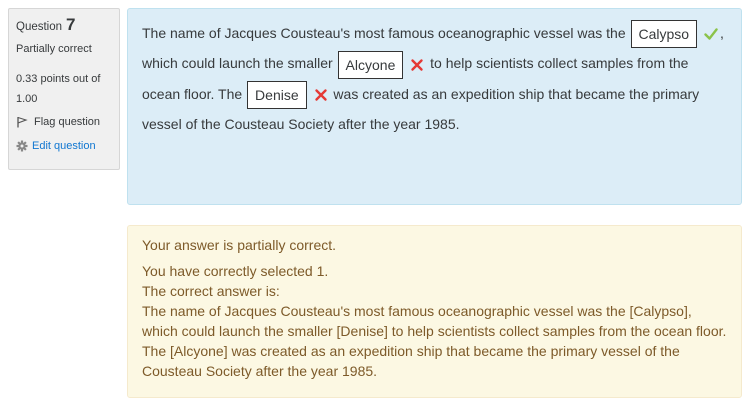 This screenshot has height=407, width=753. What do you see at coordinates (235, 271) in the screenshot?
I see `feedback-selected-count: You have correctly selected 1.` at bounding box center [235, 271].